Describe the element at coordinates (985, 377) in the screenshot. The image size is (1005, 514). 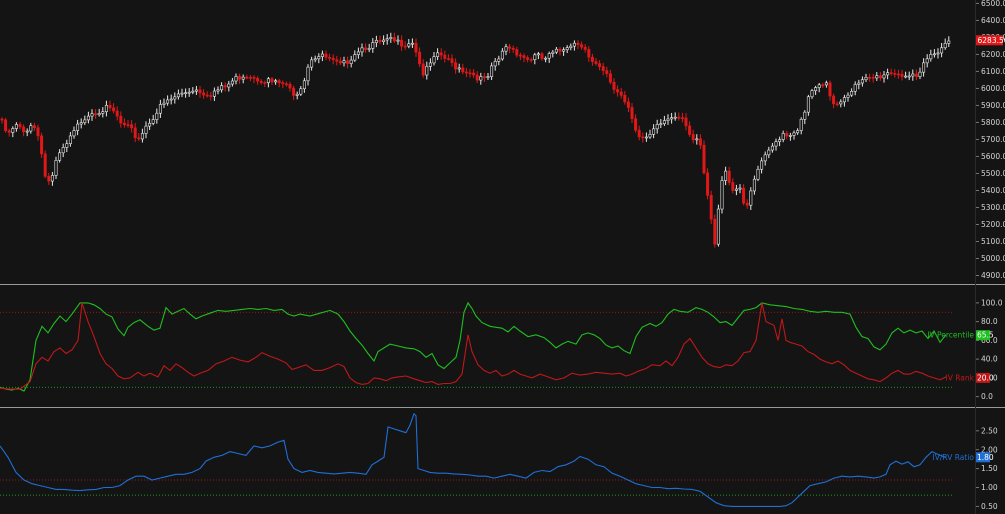
I see `iv-rank-value: 20.0` at that location.